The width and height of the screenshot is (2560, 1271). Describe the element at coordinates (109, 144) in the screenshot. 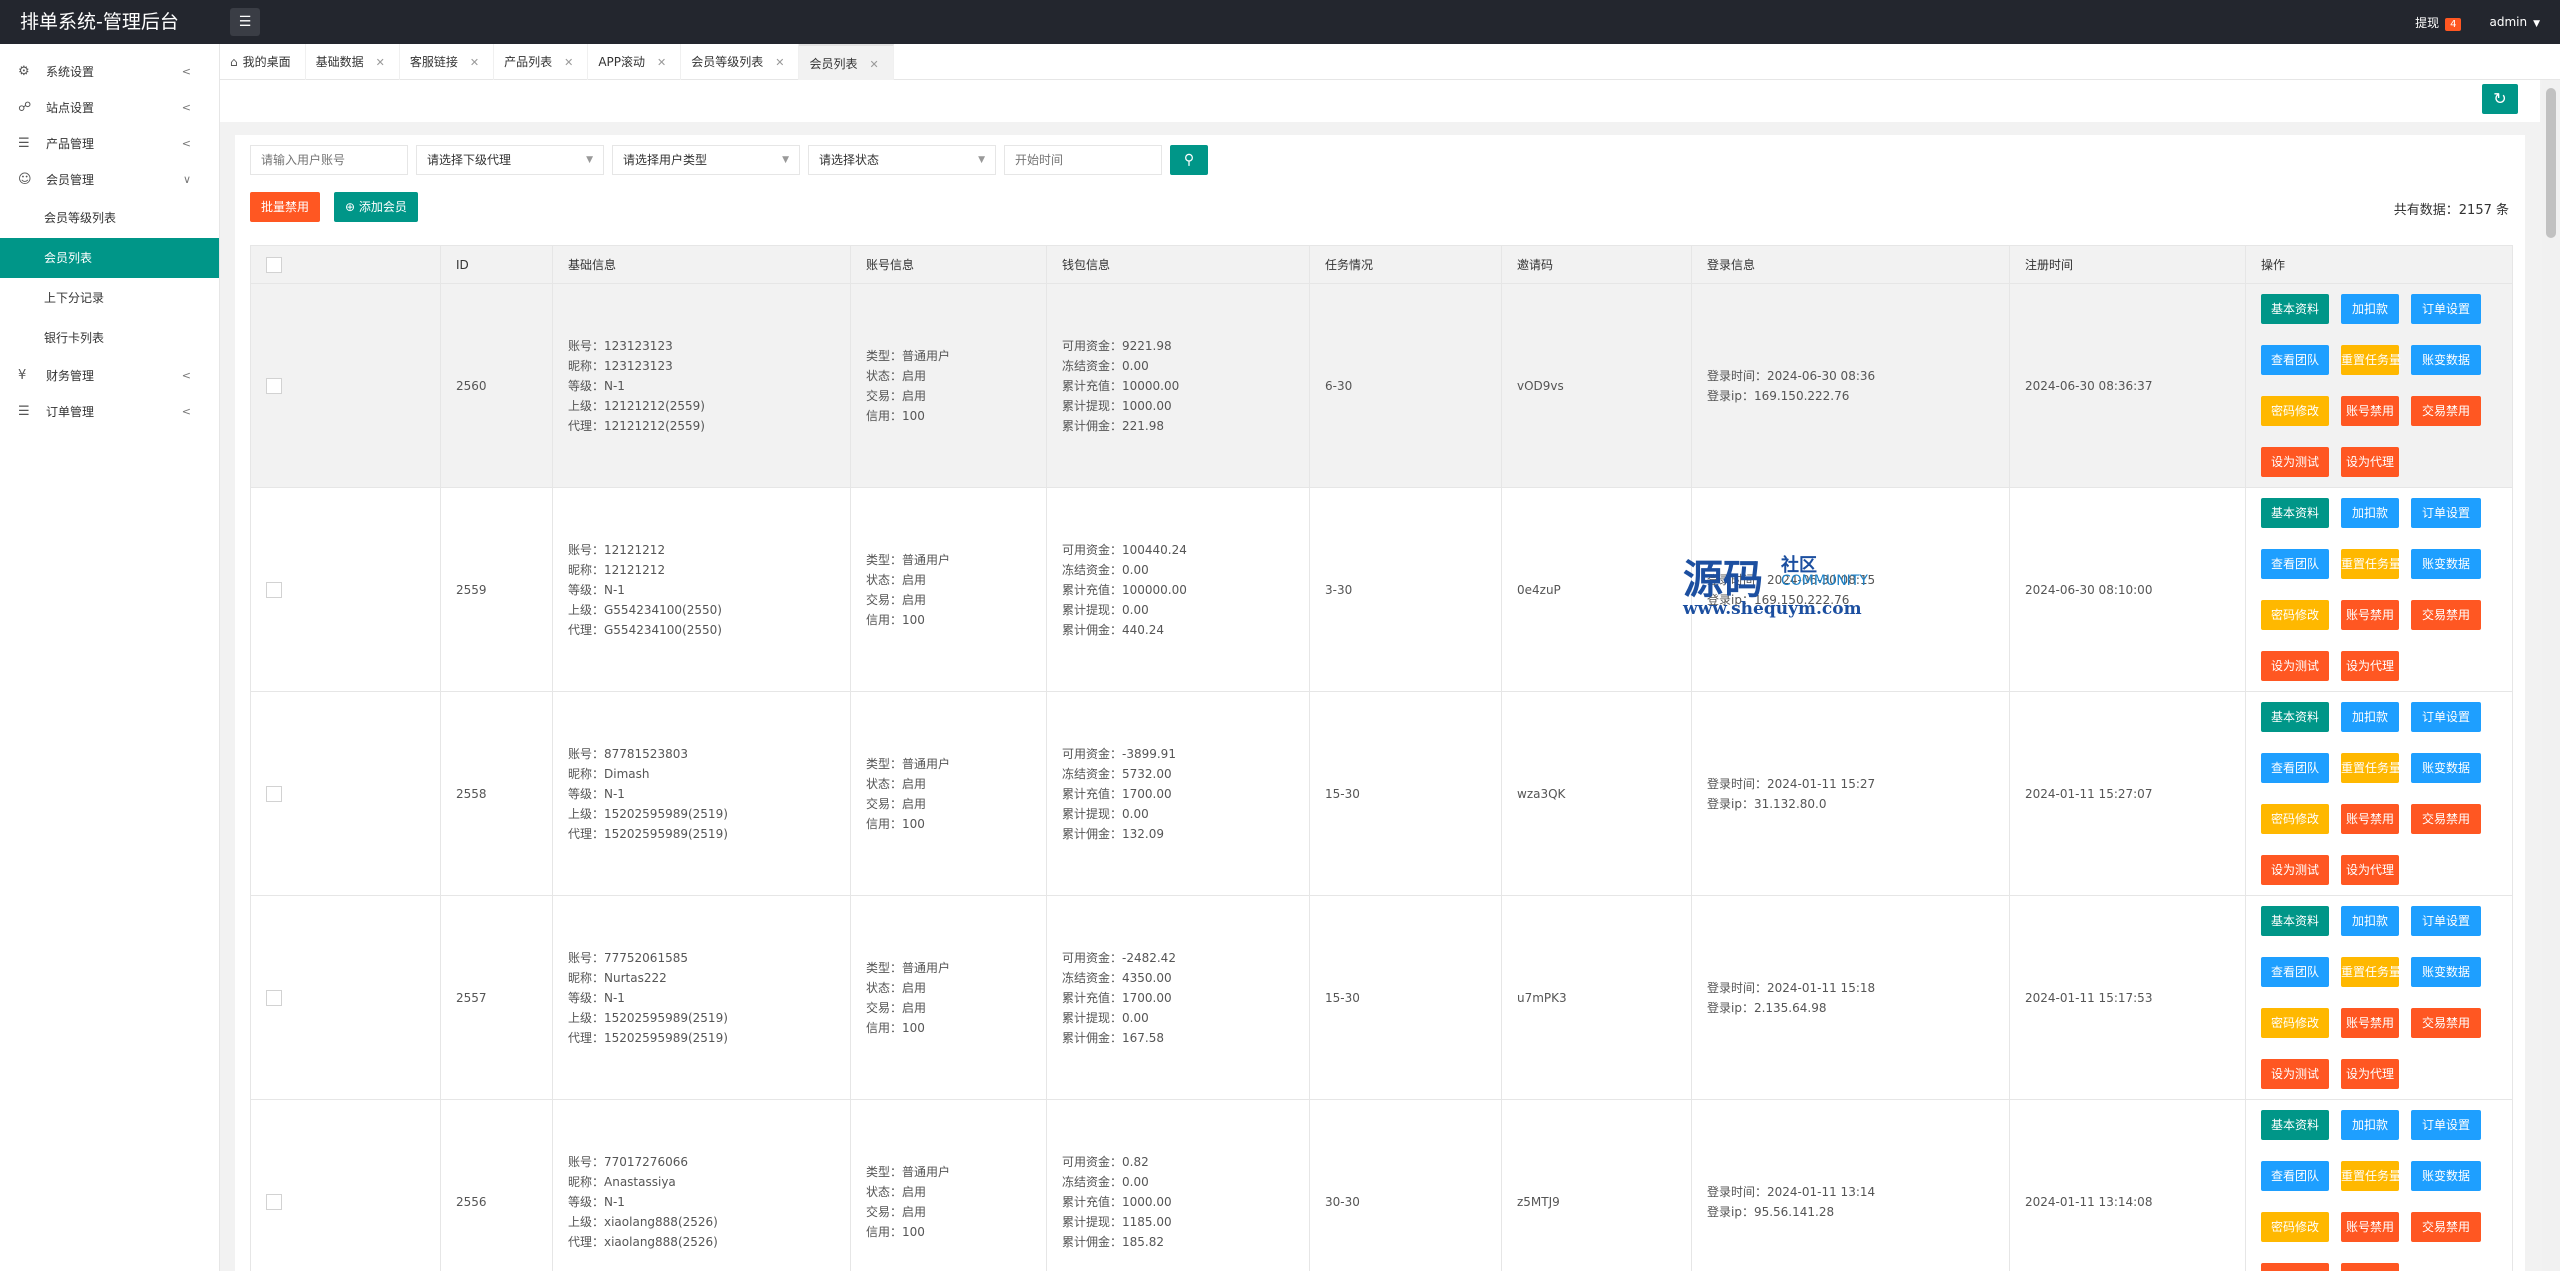

I see `sidebar-item-product: ☰ 产品管理 <` at that location.